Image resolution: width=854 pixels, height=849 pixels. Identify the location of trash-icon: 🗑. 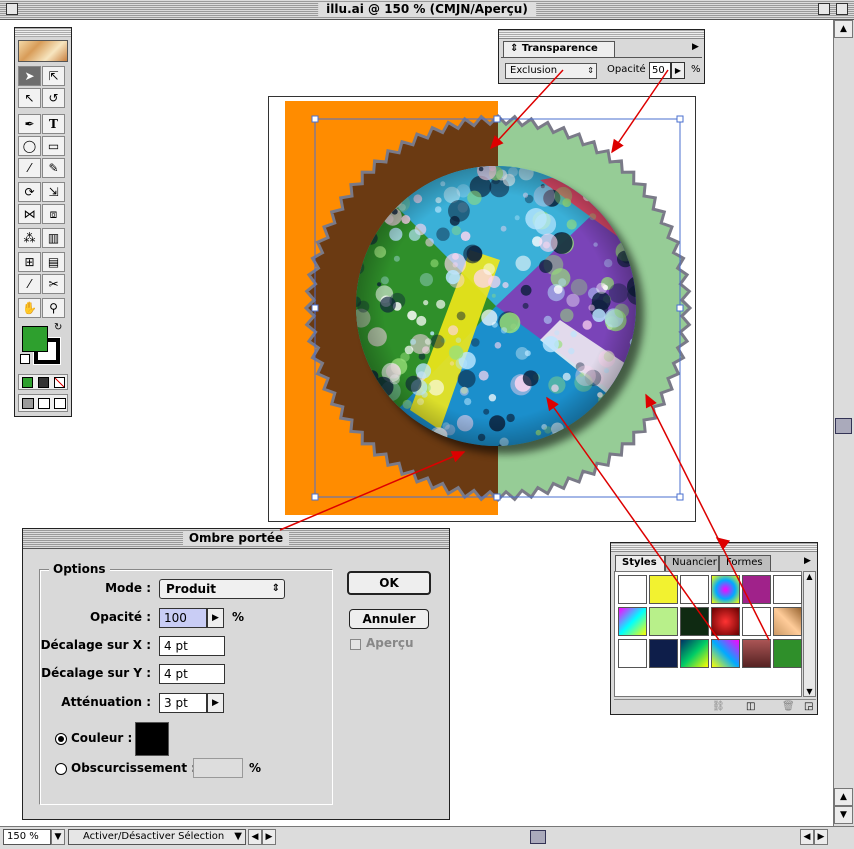
(788, 706).